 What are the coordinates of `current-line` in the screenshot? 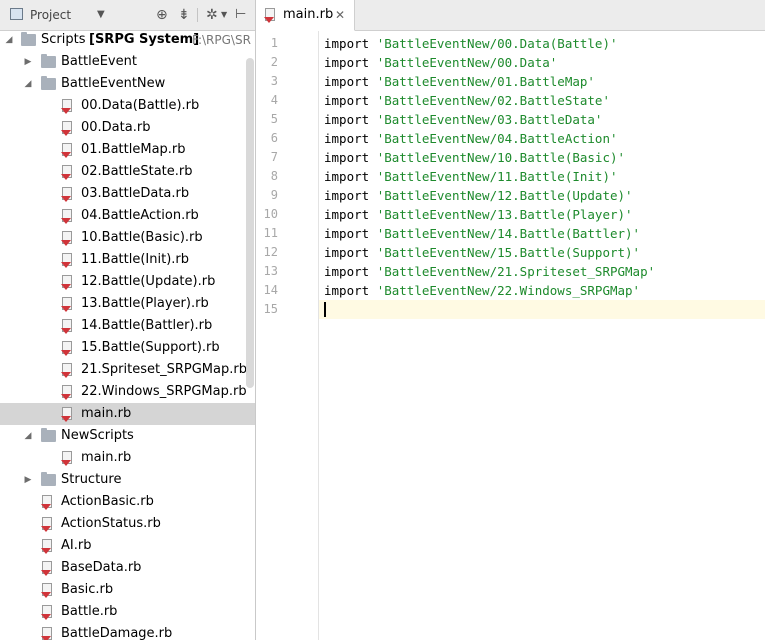 It's located at (542, 309).